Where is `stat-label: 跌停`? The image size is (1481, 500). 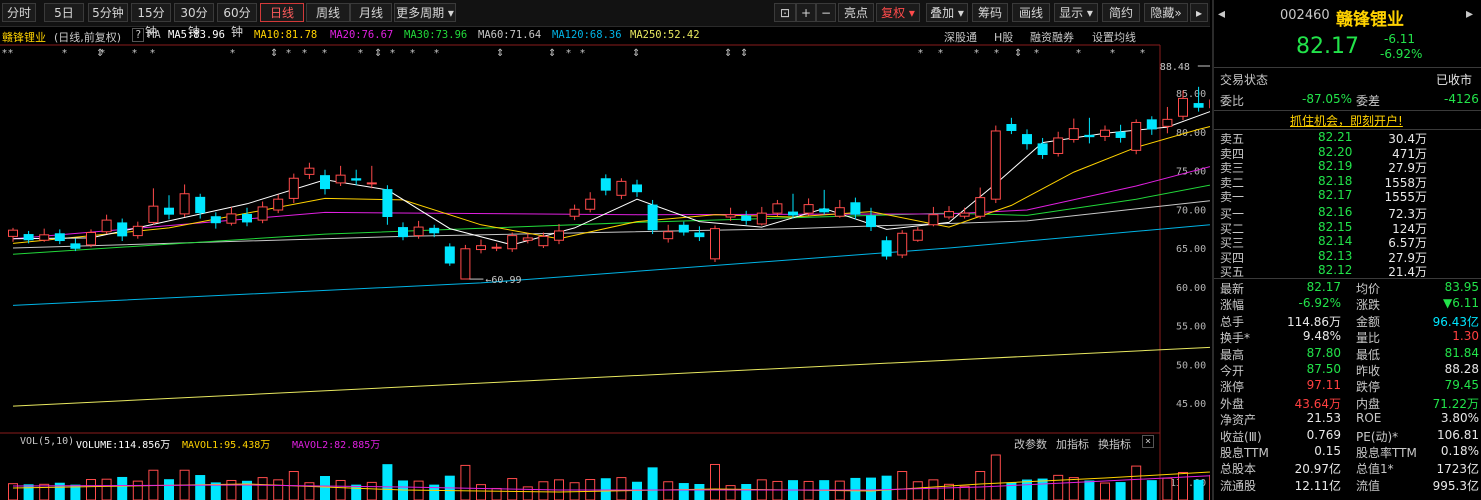
stat-label: 跌停 is located at coordinates (1368, 387).